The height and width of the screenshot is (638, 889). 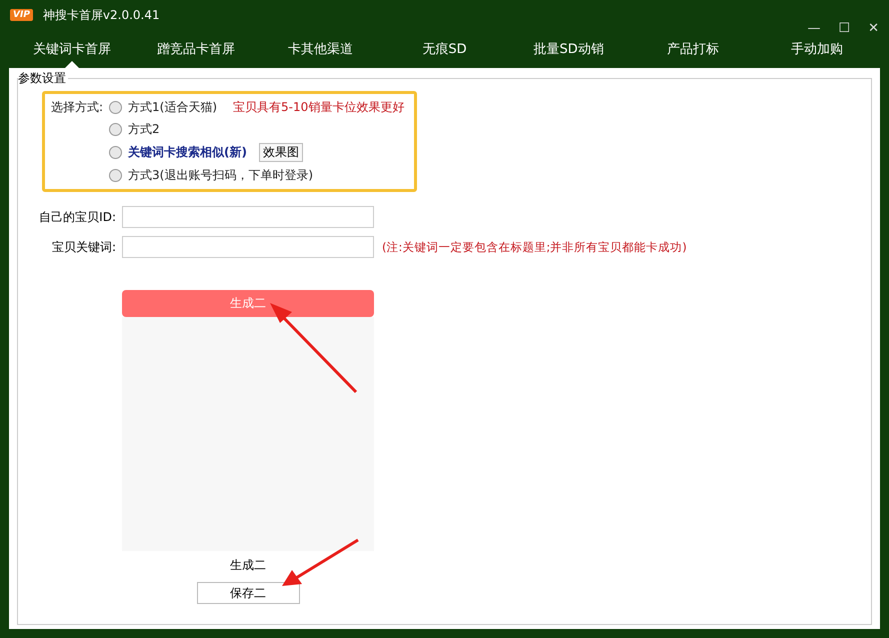 What do you see at coordinates (844, 28) in the screenshot?
I see `maximize-button: ☐` at bounding box center [844, 28].